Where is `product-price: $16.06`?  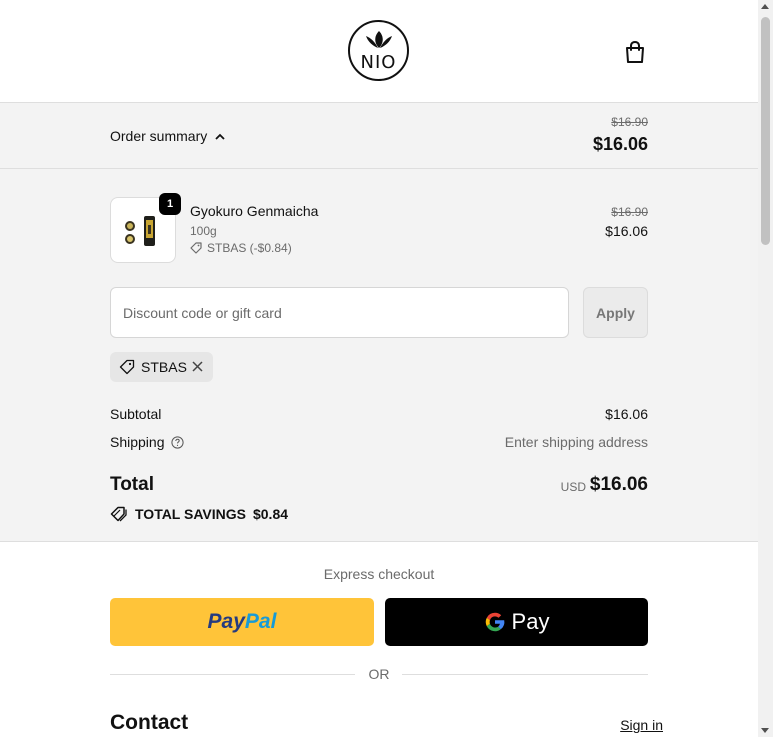 product-price: $16.06 is located at coordinates (626, 231).